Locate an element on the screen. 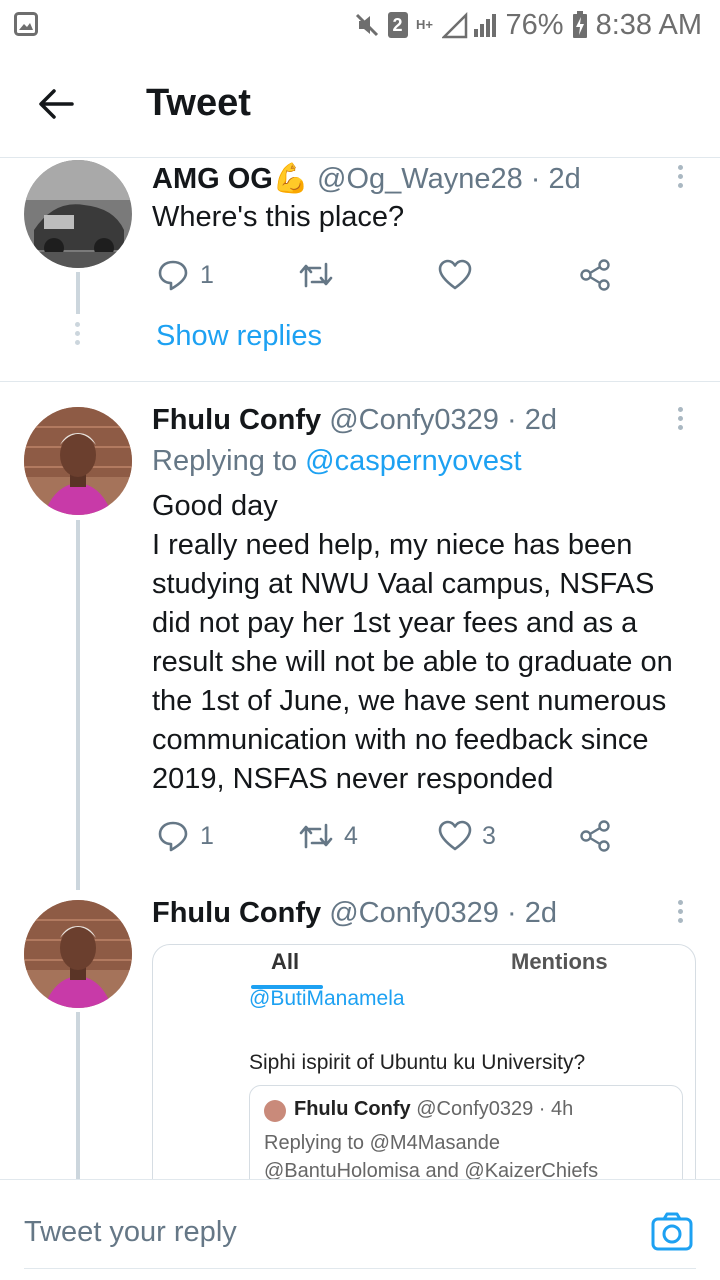  avatar is located at coordinates (78, 954).